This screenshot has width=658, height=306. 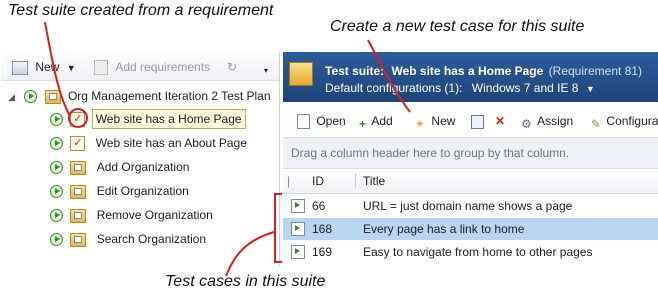 I want to click on collapse-arrow-icon: ◢, so click(x=11, y=97).